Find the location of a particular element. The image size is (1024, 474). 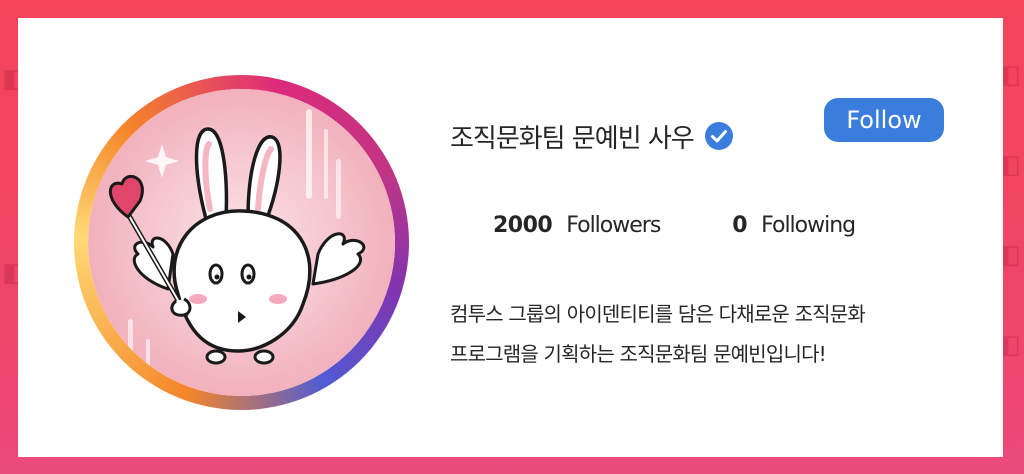

following-stat: 0 Following is located at coordinates (794, 225).